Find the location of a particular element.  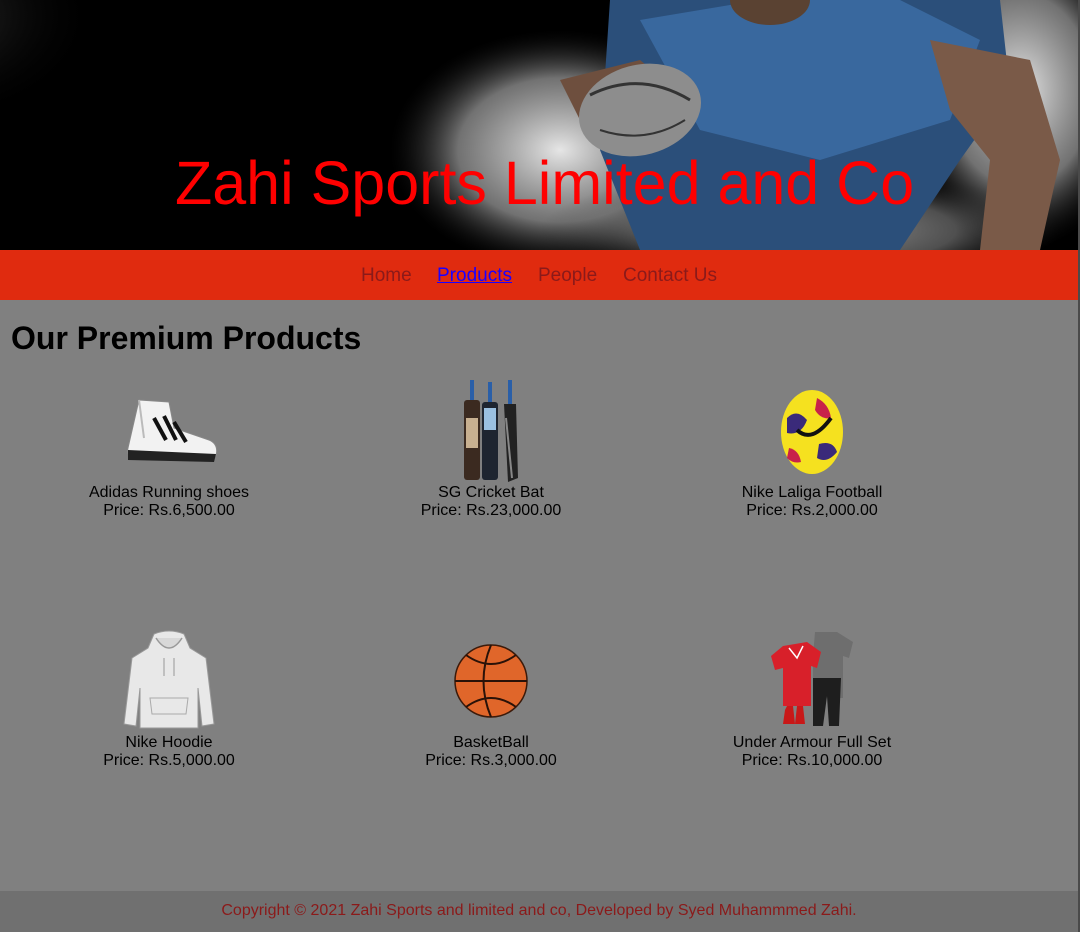

product-card: SG Cricket Bat Price: Rs.23,000.00 is located at coordinates (491, 449).